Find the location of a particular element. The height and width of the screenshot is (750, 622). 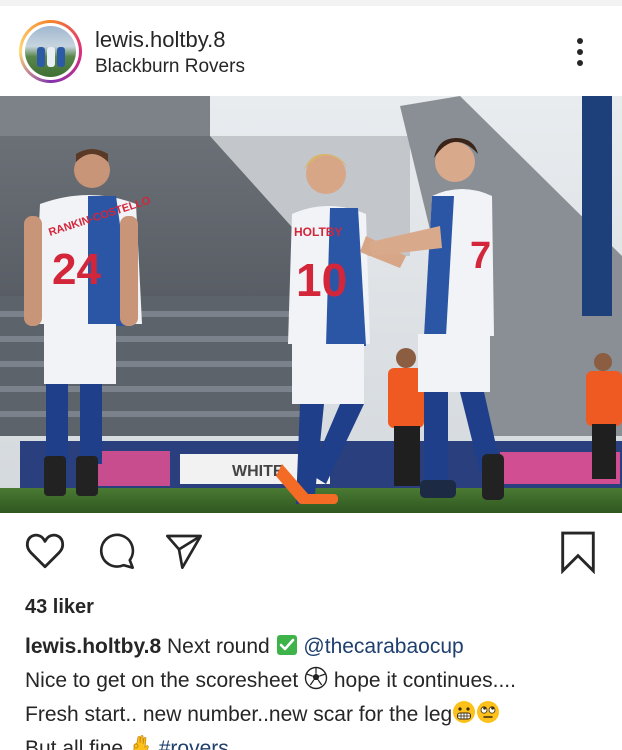

post-location: Blackburn Rovers is located at coordinates (170, 67).